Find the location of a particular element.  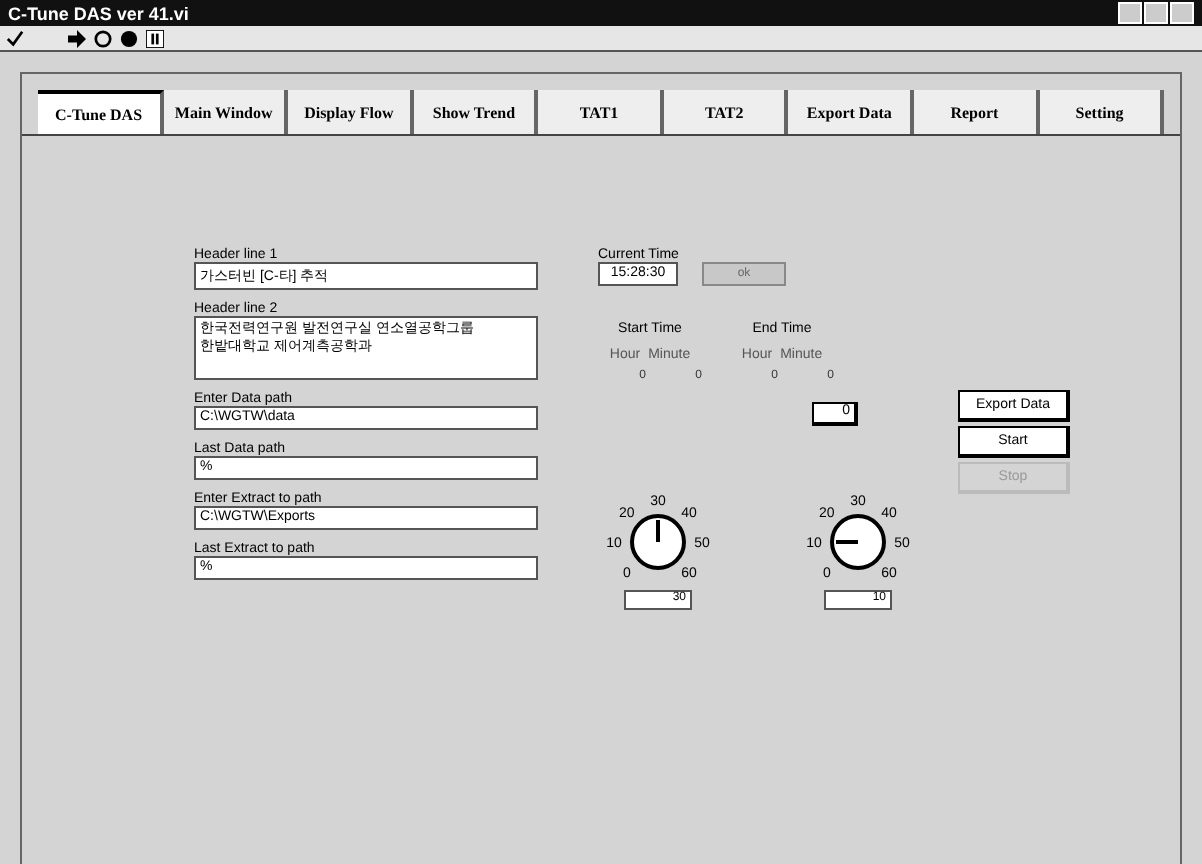

tab: Display Flow is located at coordinates (351, 112).